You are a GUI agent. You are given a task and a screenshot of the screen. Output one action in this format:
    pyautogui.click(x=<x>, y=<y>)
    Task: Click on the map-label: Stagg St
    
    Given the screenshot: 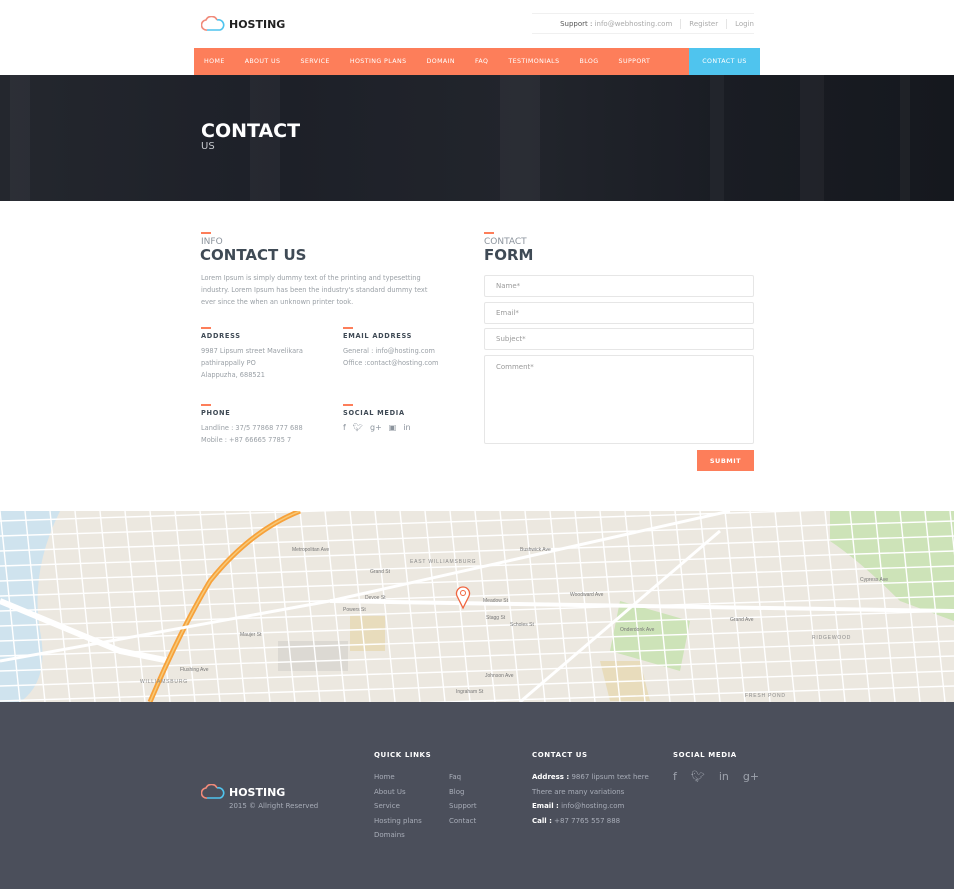 What is the action you would take?
    pyautogui.click(x=496, y=618)
    